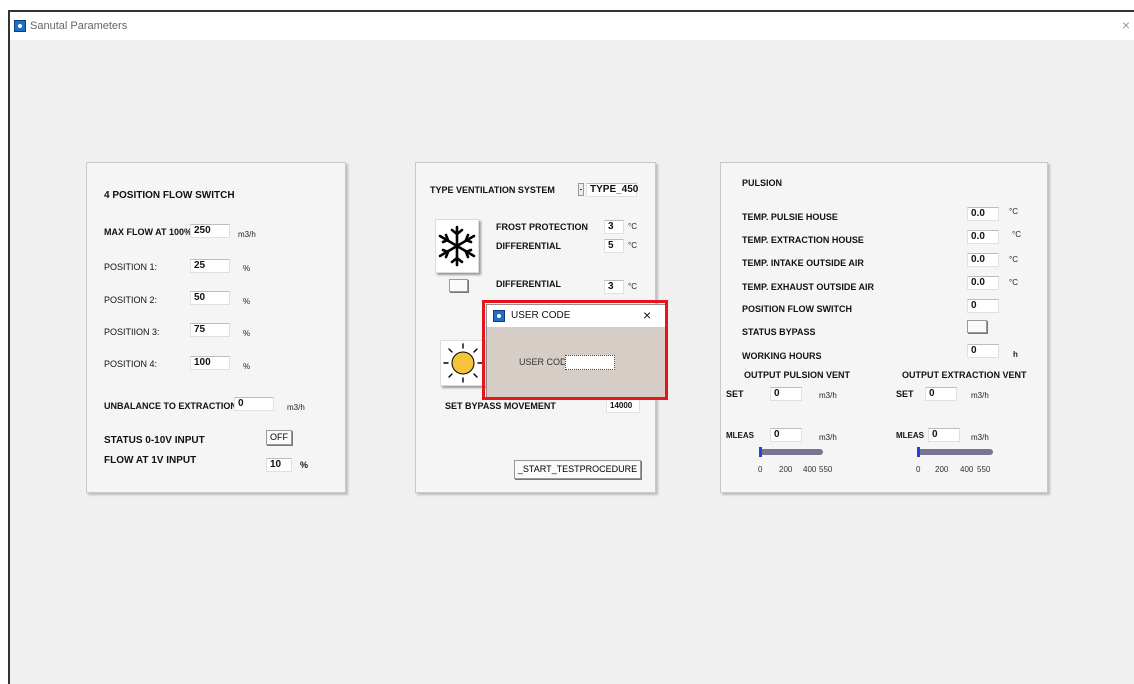 The image size is (1134, 684). What do you see at coordinates (967, 469) in the screenshot?
I see `extraction-tick-400: 400` at bounding box center [967, 469].